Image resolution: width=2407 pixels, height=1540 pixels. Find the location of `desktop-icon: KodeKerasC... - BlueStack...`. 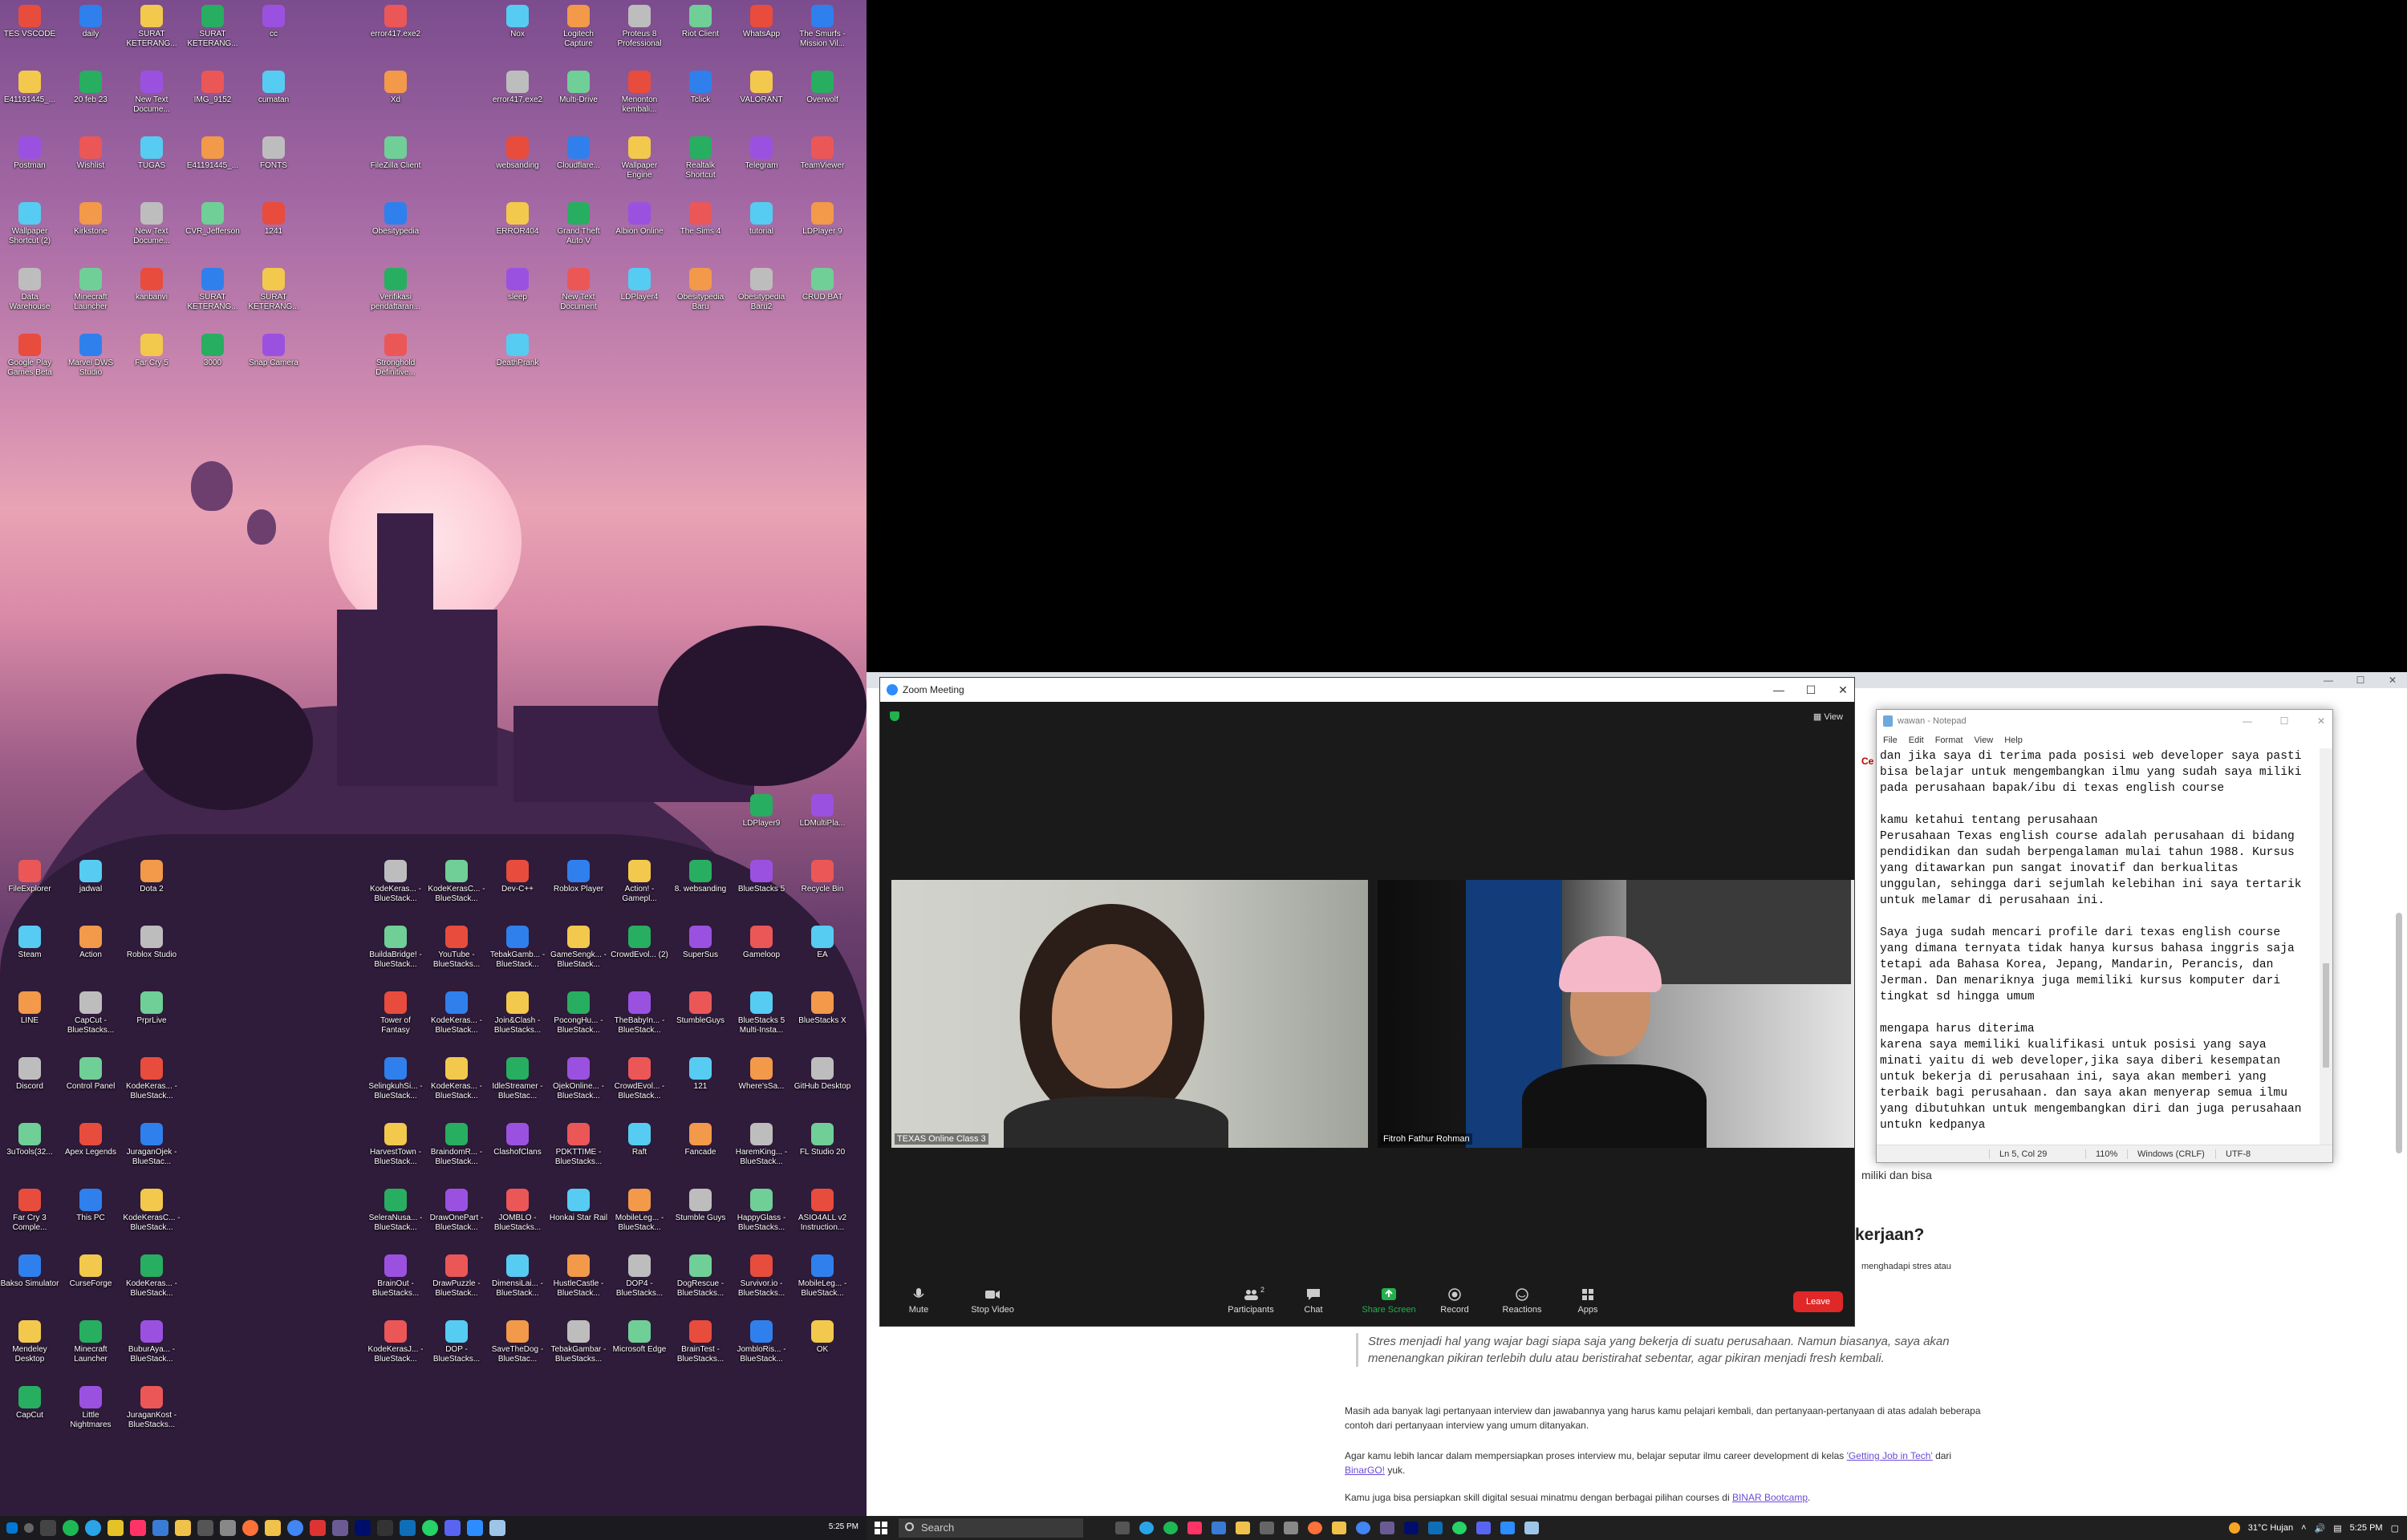

desktop-icon: KodeKerasC... - BlueStack... is located at coordinates (456, 882).